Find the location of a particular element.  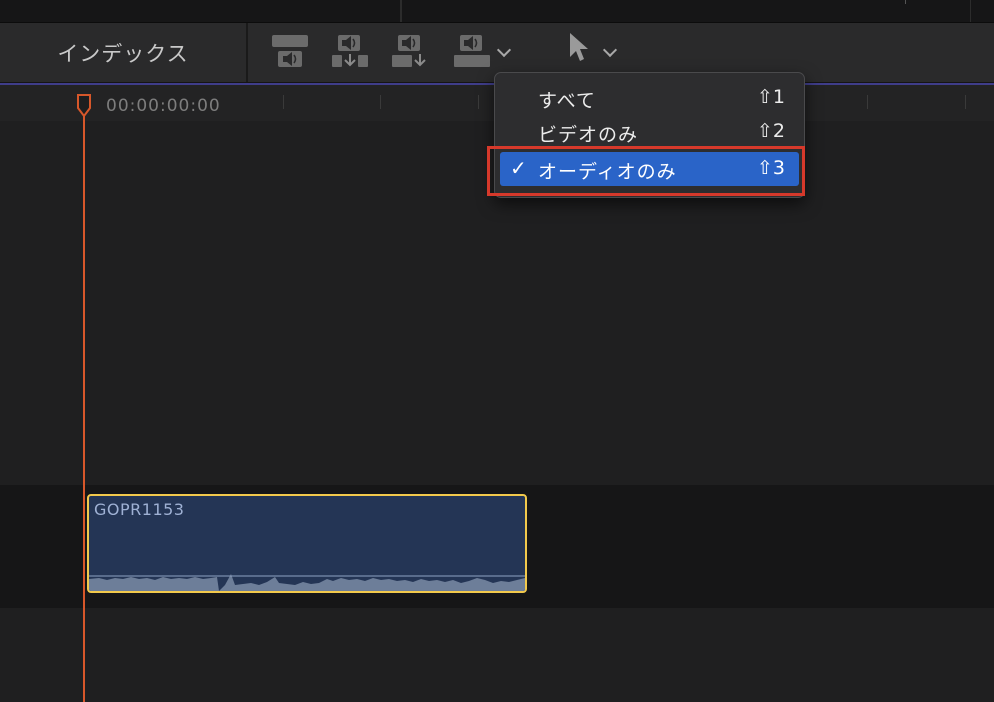

playhead-handle is located at coordinates (84, 107).